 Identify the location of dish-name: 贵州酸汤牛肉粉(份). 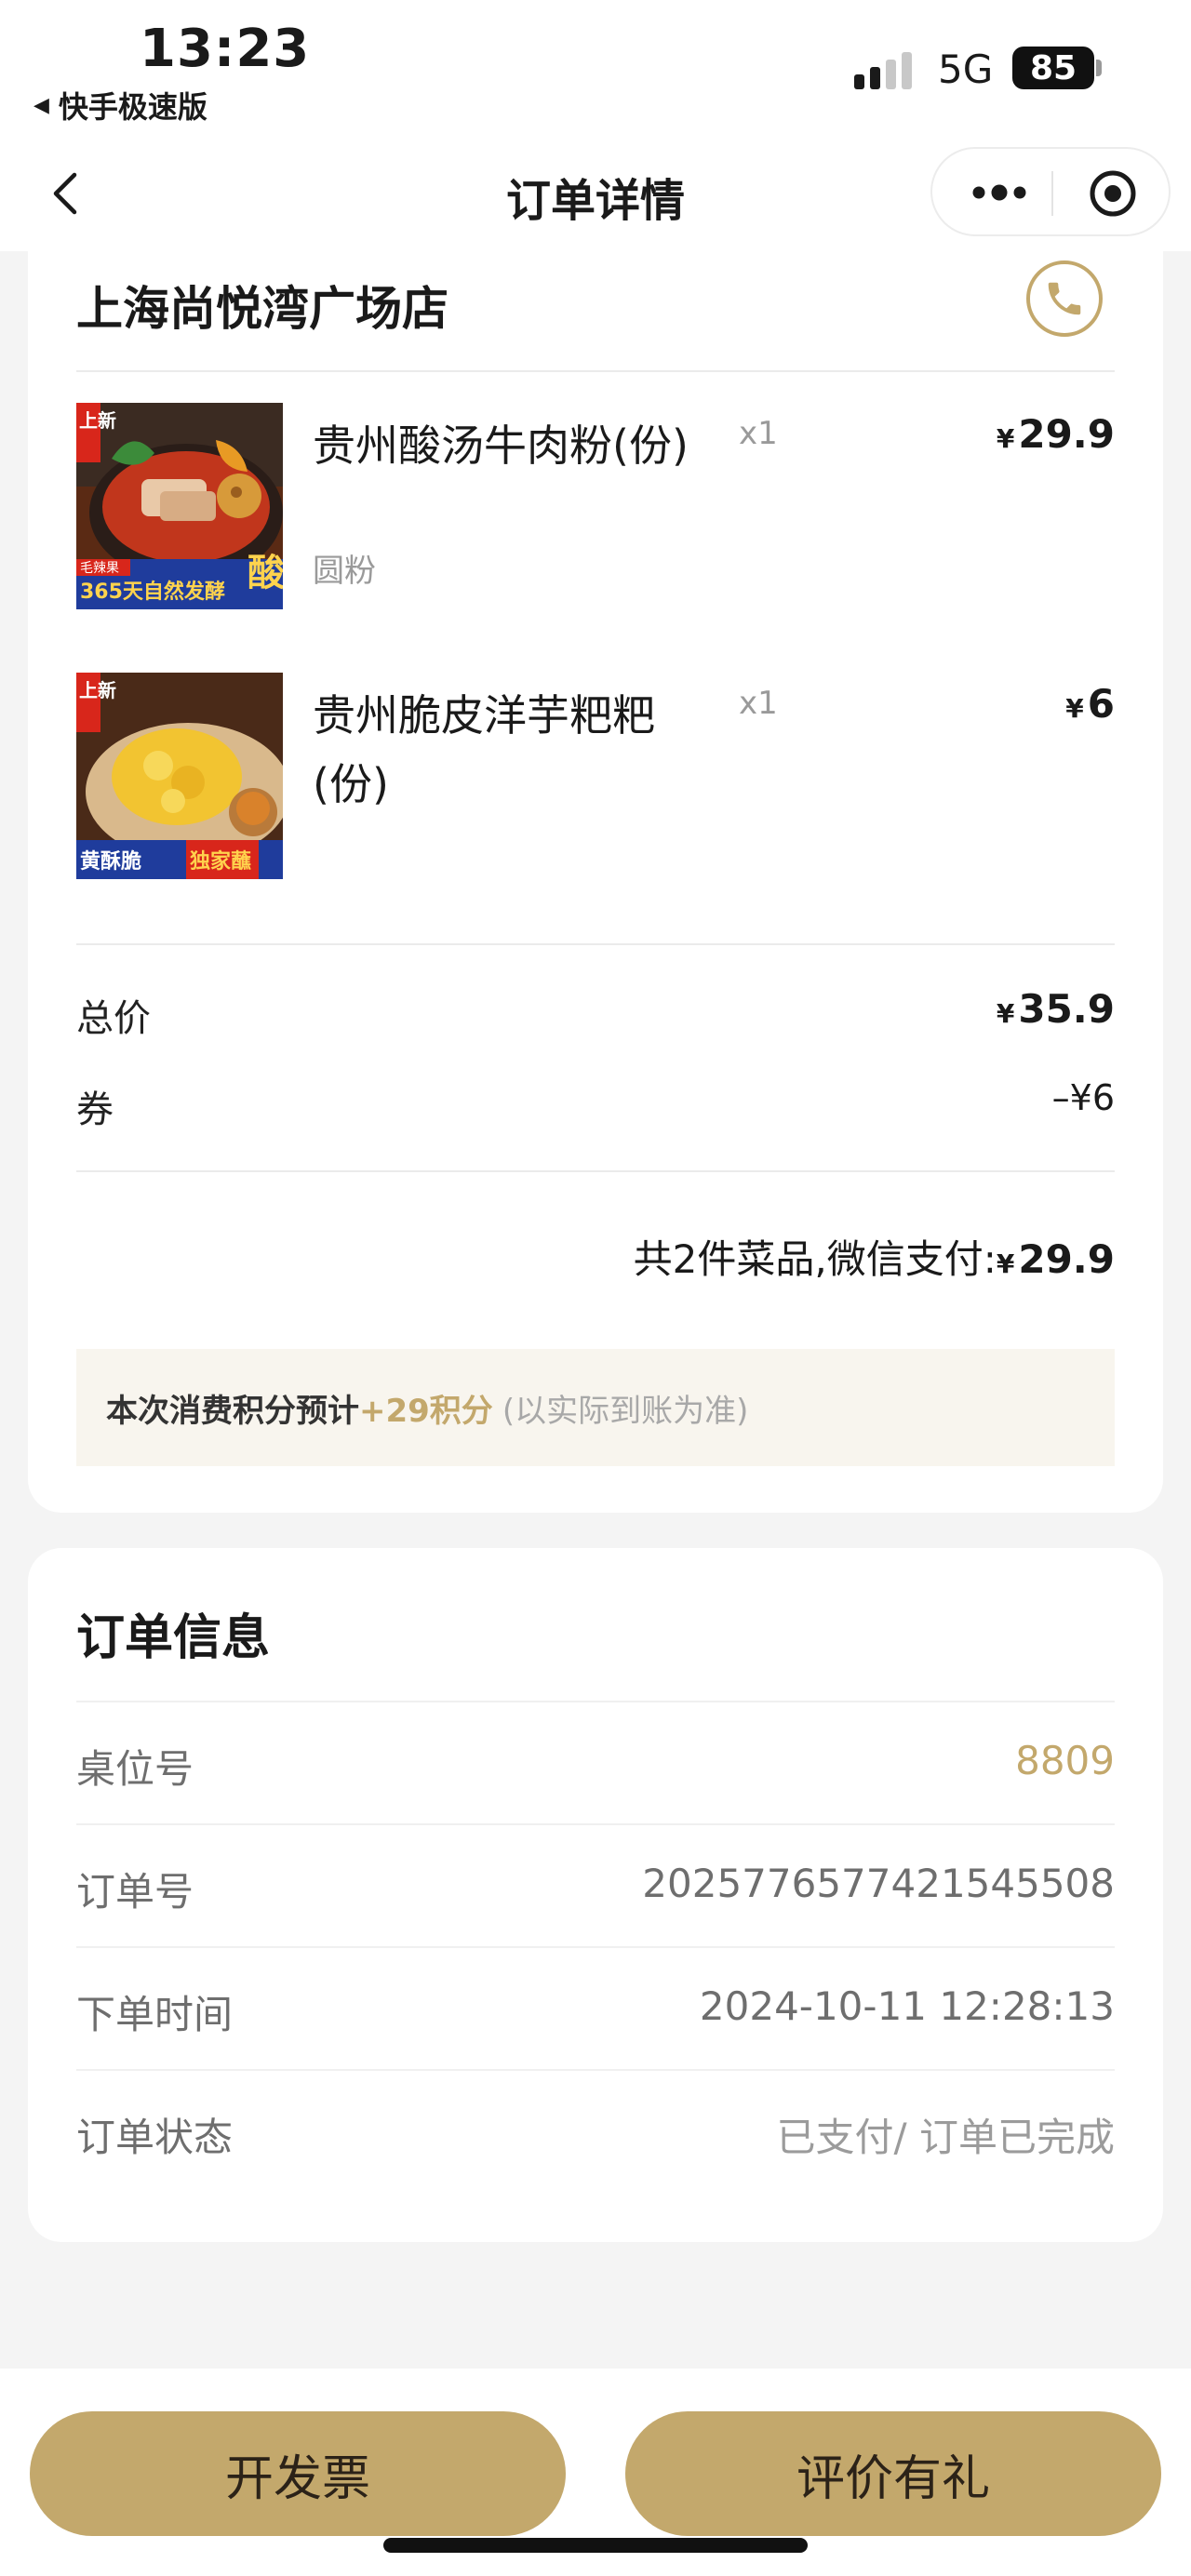
(517, 445).